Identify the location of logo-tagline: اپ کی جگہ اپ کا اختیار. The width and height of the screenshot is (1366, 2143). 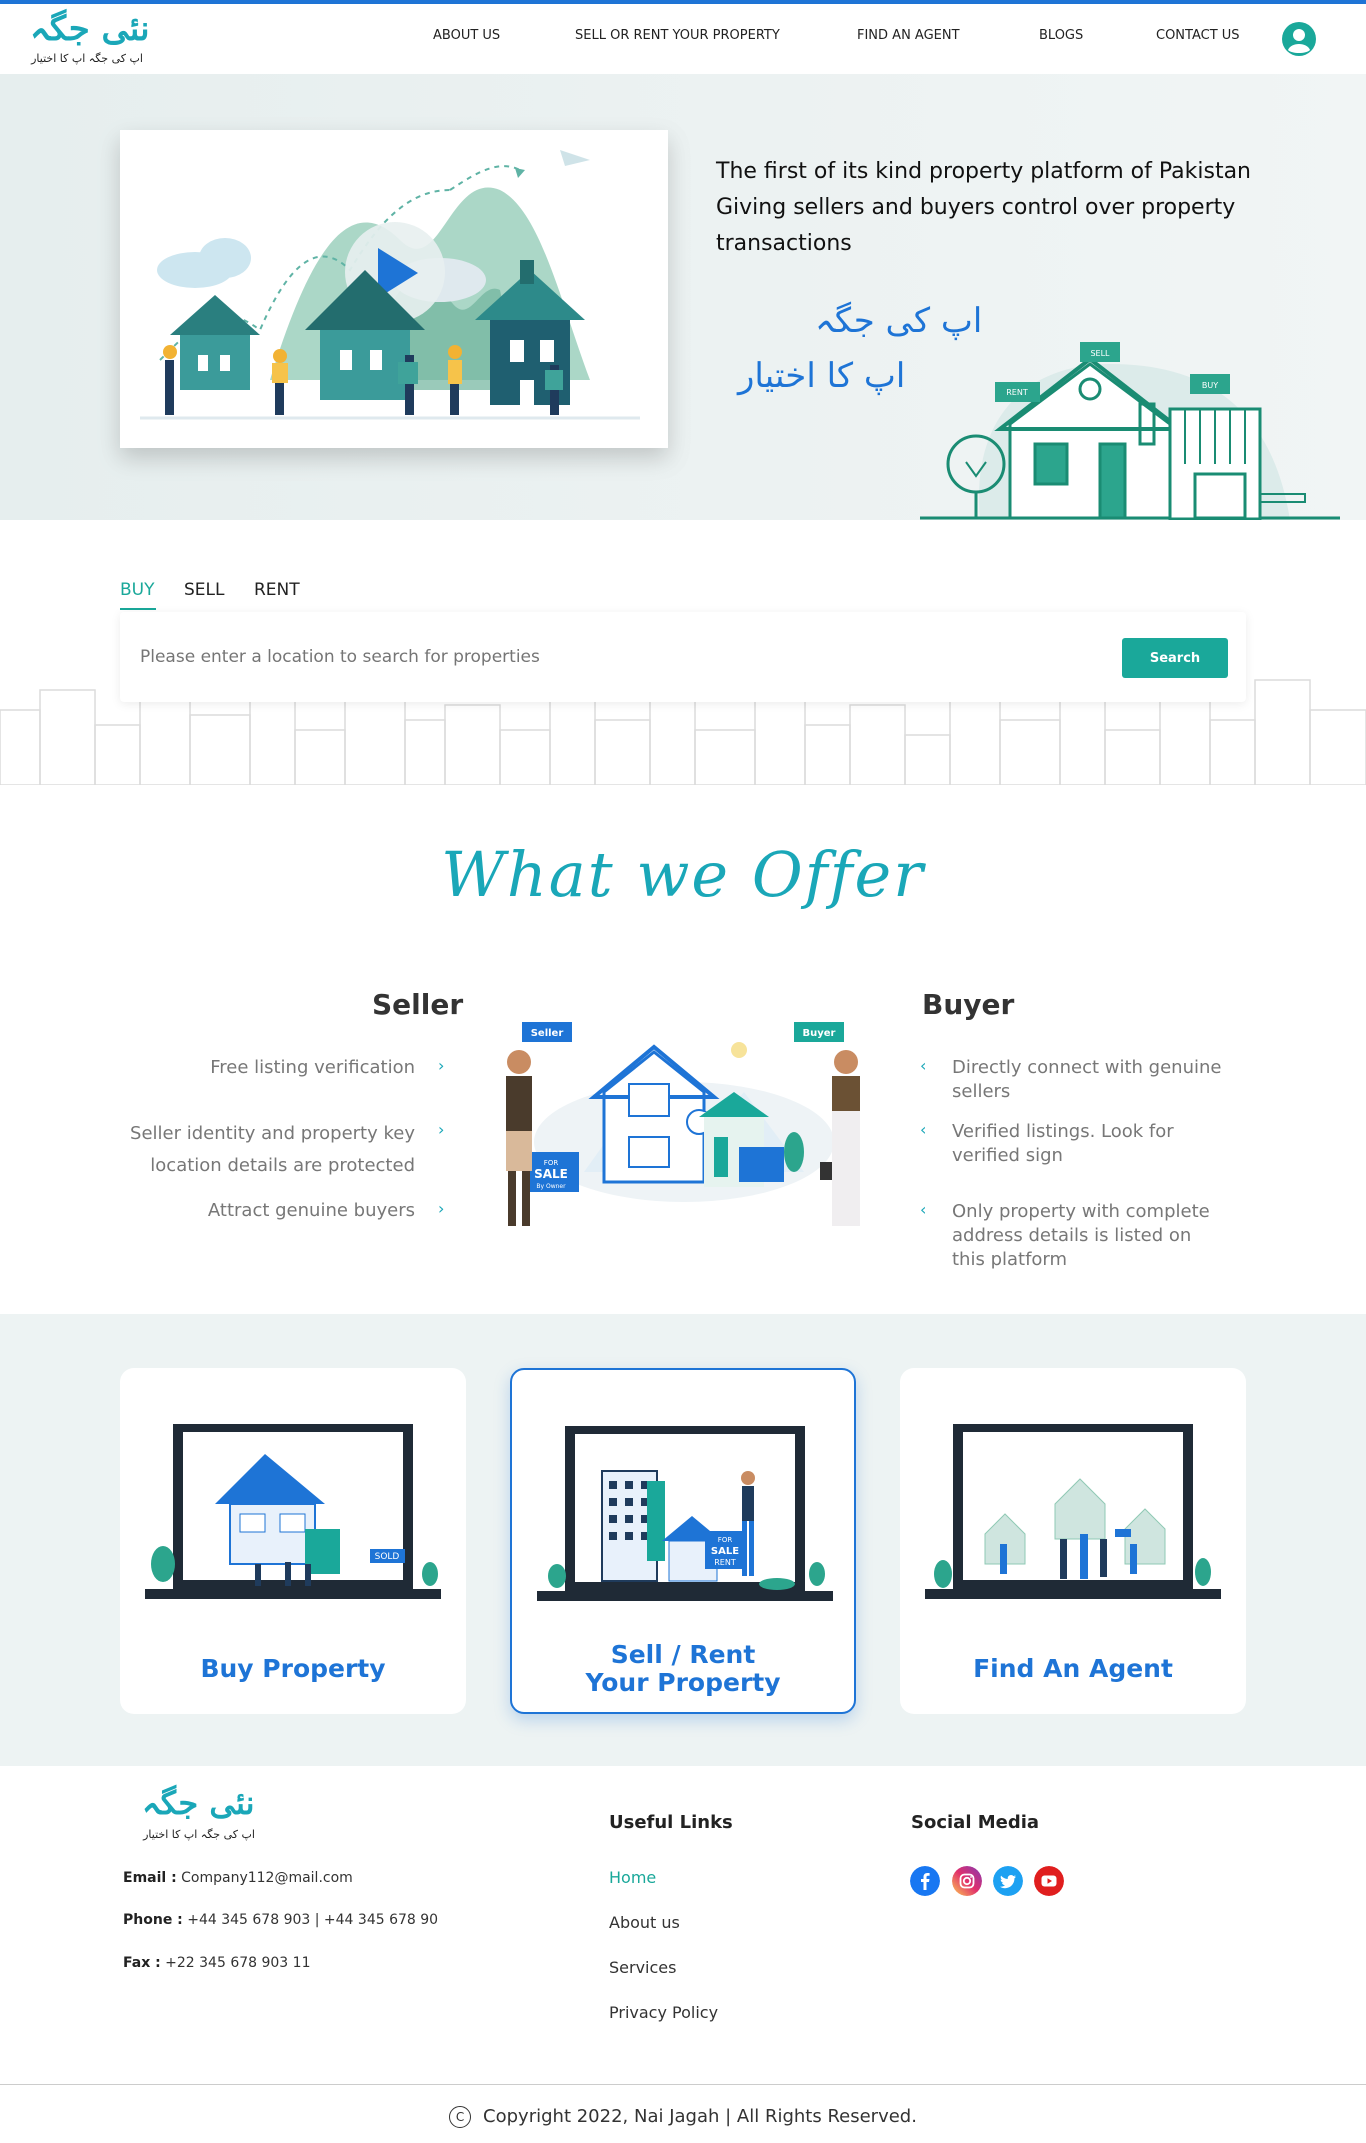
(87, 58).